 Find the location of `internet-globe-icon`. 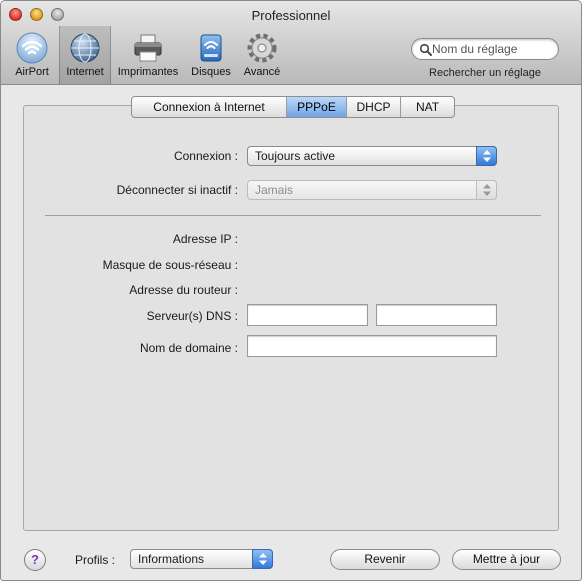

internet-globe-icon is located at coordinates (85, 48).